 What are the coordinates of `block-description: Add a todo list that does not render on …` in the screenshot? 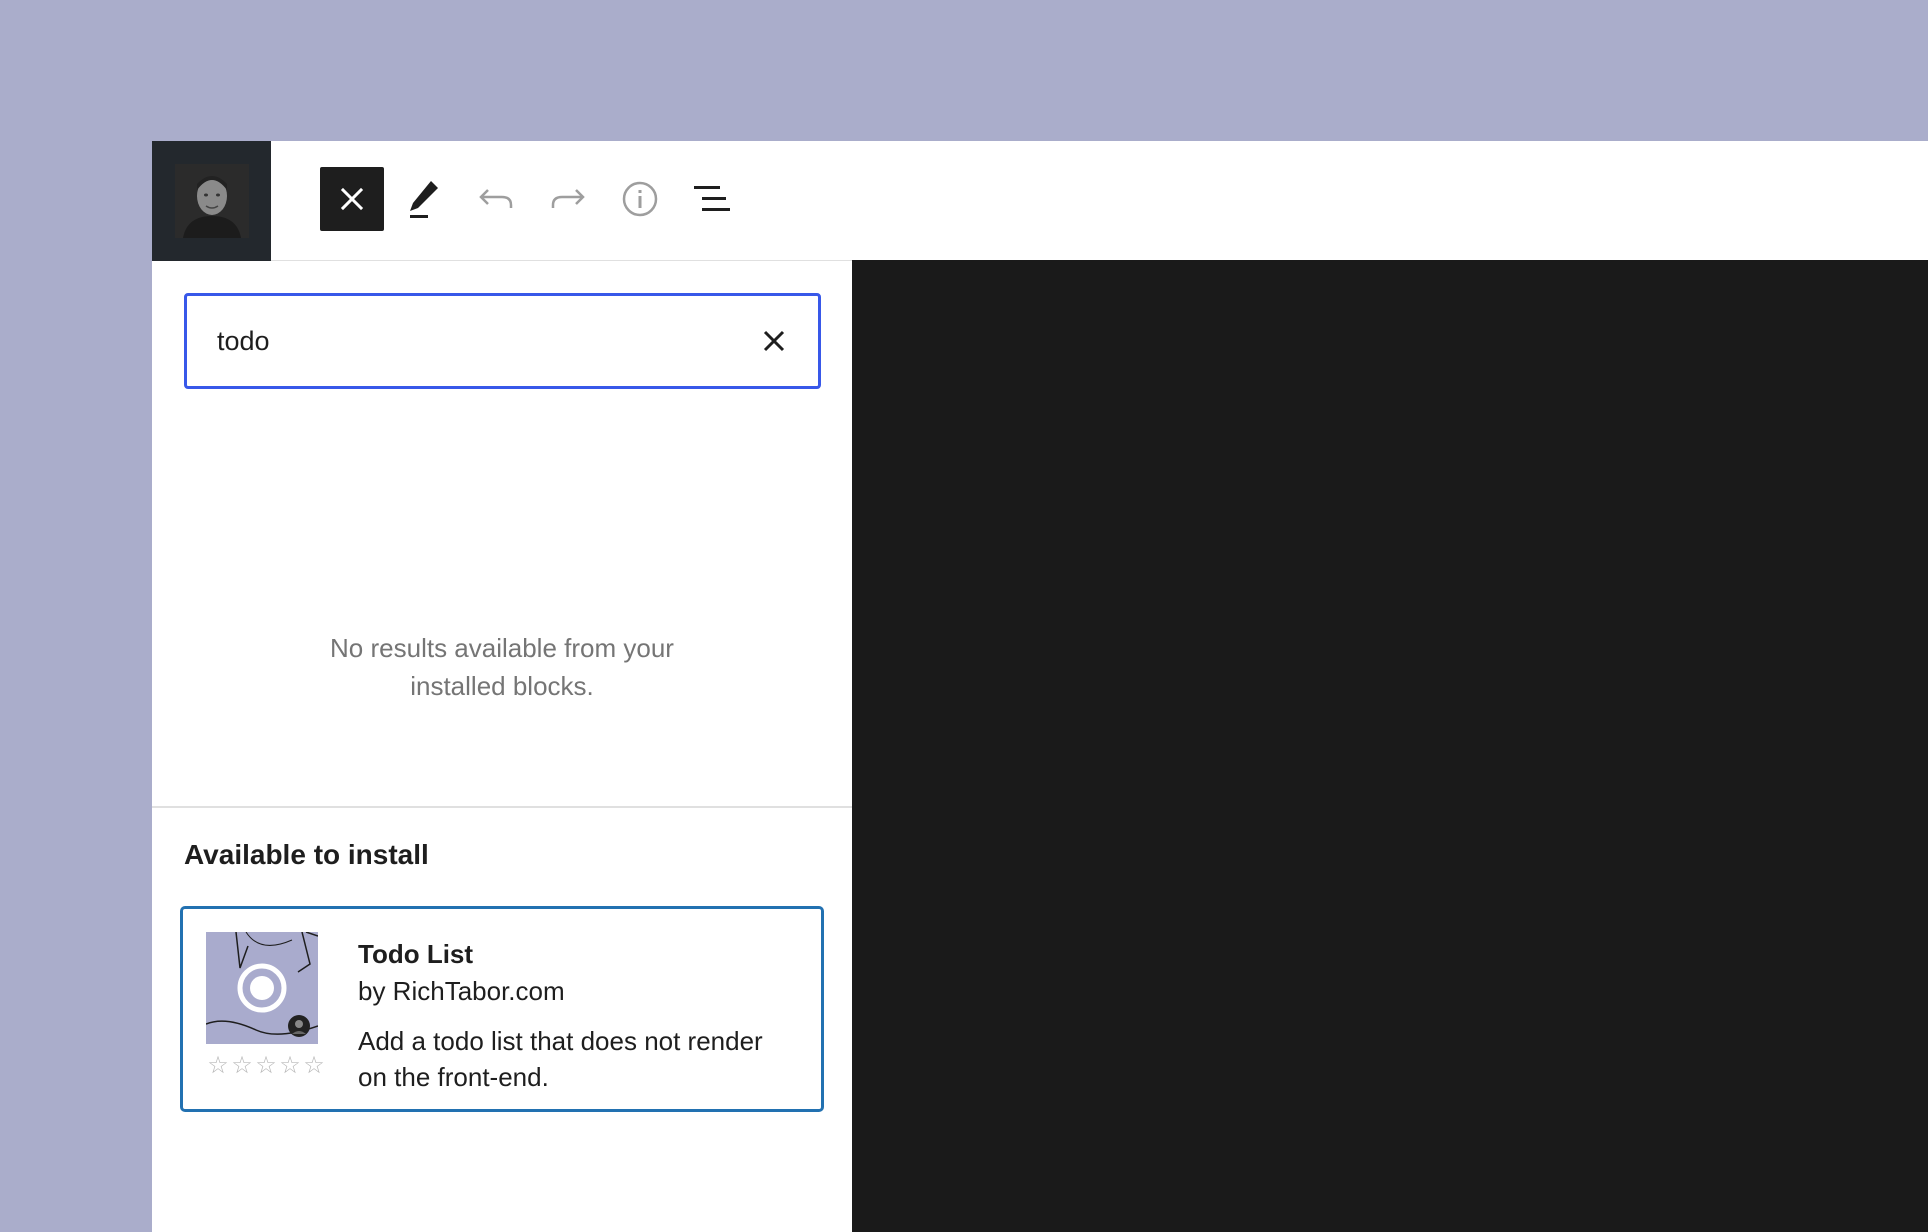 It's located at (560, 1059).